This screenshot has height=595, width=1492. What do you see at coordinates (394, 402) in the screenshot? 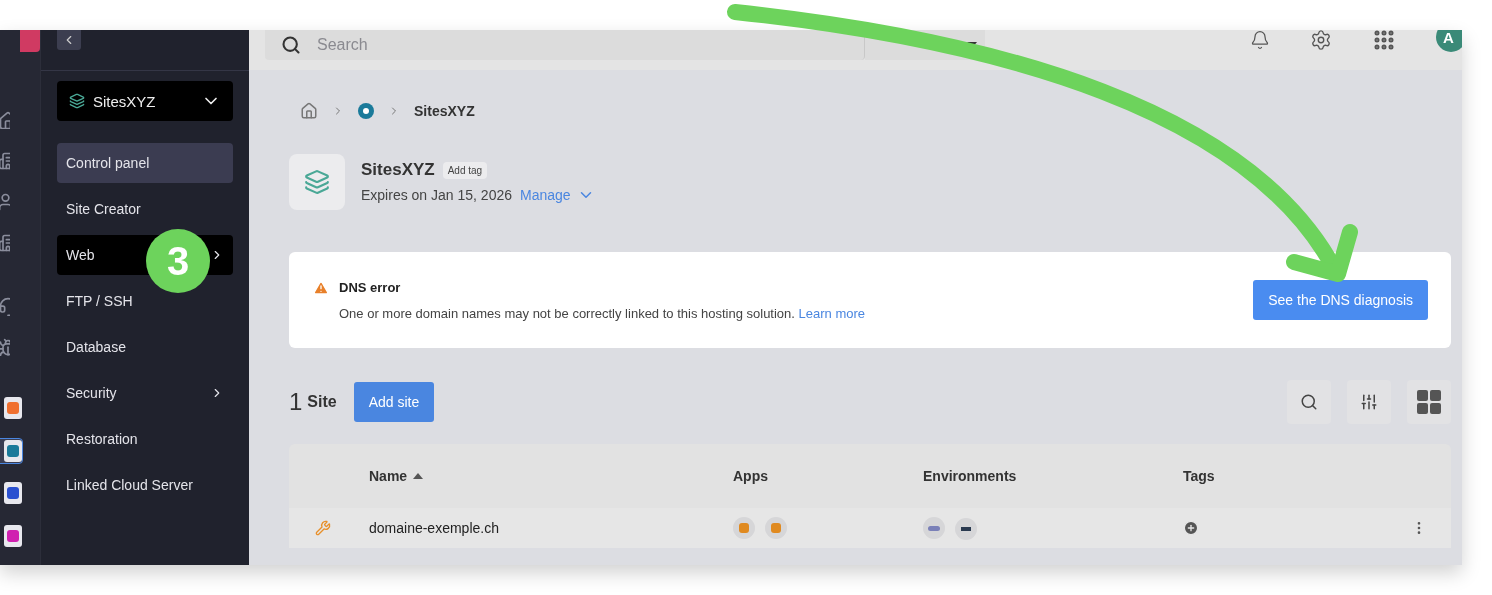
I see `add-site-button: Add site` at bounding box center [394, 402].